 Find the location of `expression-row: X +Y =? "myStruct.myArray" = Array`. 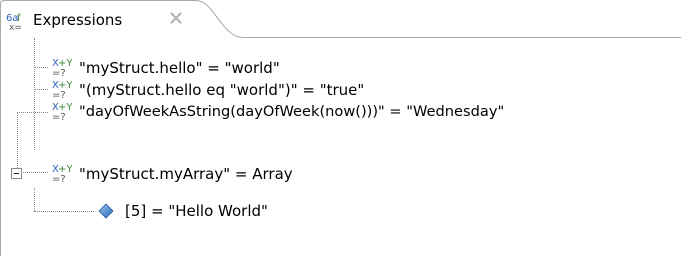

expression-row: X +Y =? "myStruct.myArray" = Array is located at coordinates (341, 174).